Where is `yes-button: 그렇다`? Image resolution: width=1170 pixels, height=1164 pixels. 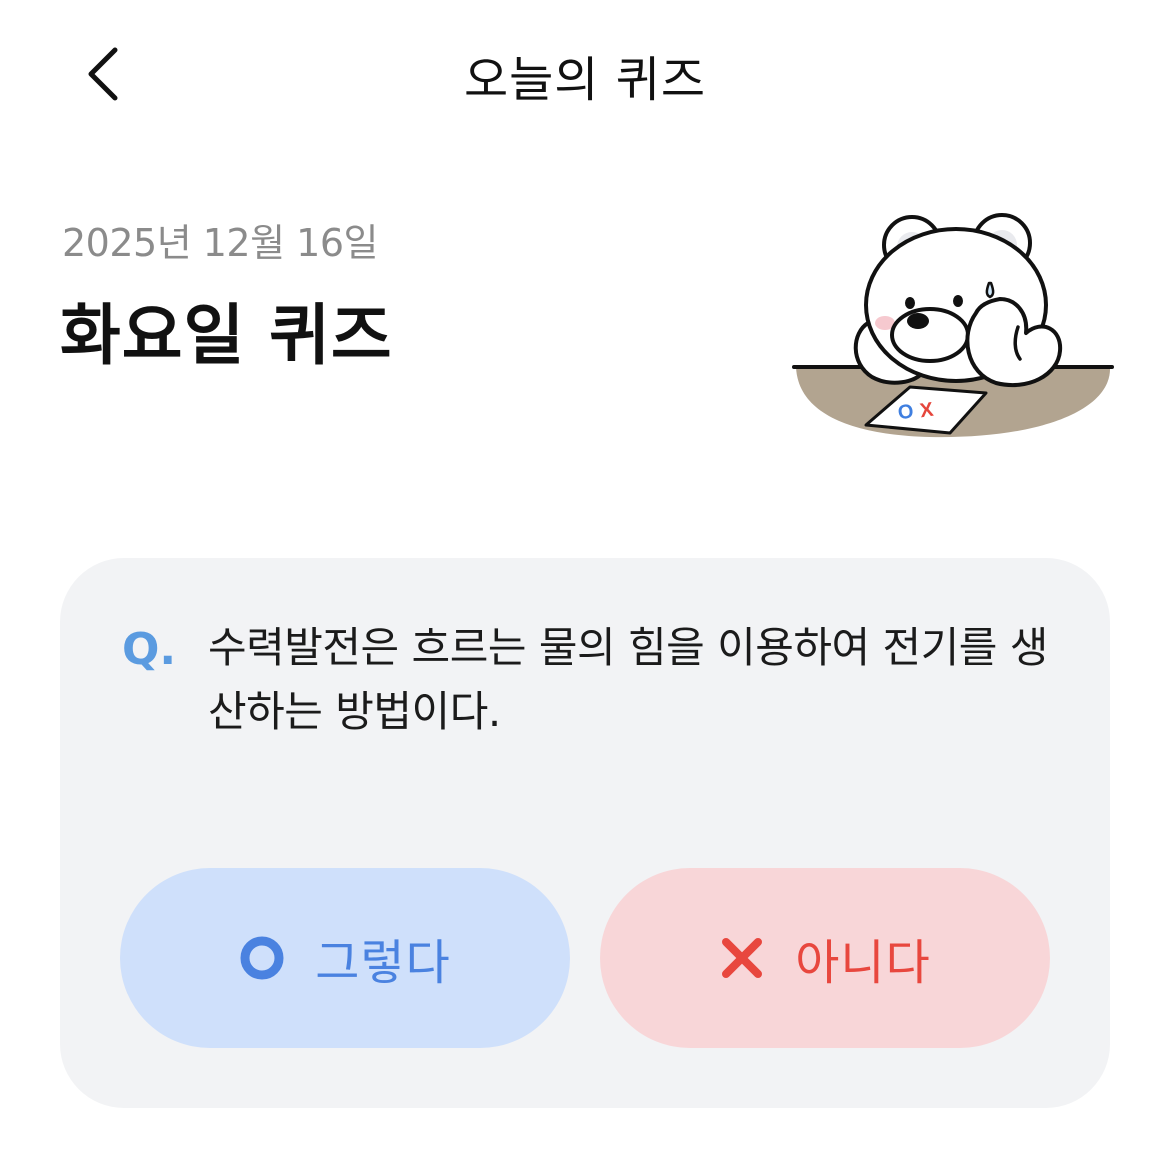 yes-button: 그렇다 is located at coordinates (345, 958).